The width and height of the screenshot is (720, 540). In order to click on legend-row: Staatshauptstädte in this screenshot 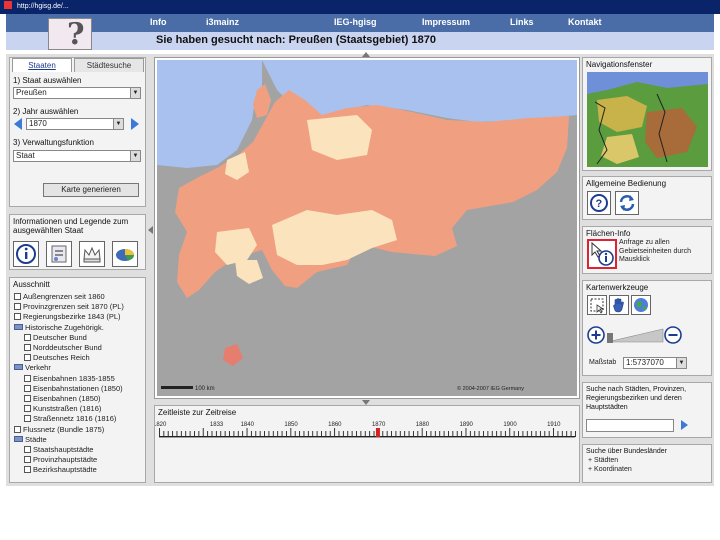, I will do `click(58, 449)`.